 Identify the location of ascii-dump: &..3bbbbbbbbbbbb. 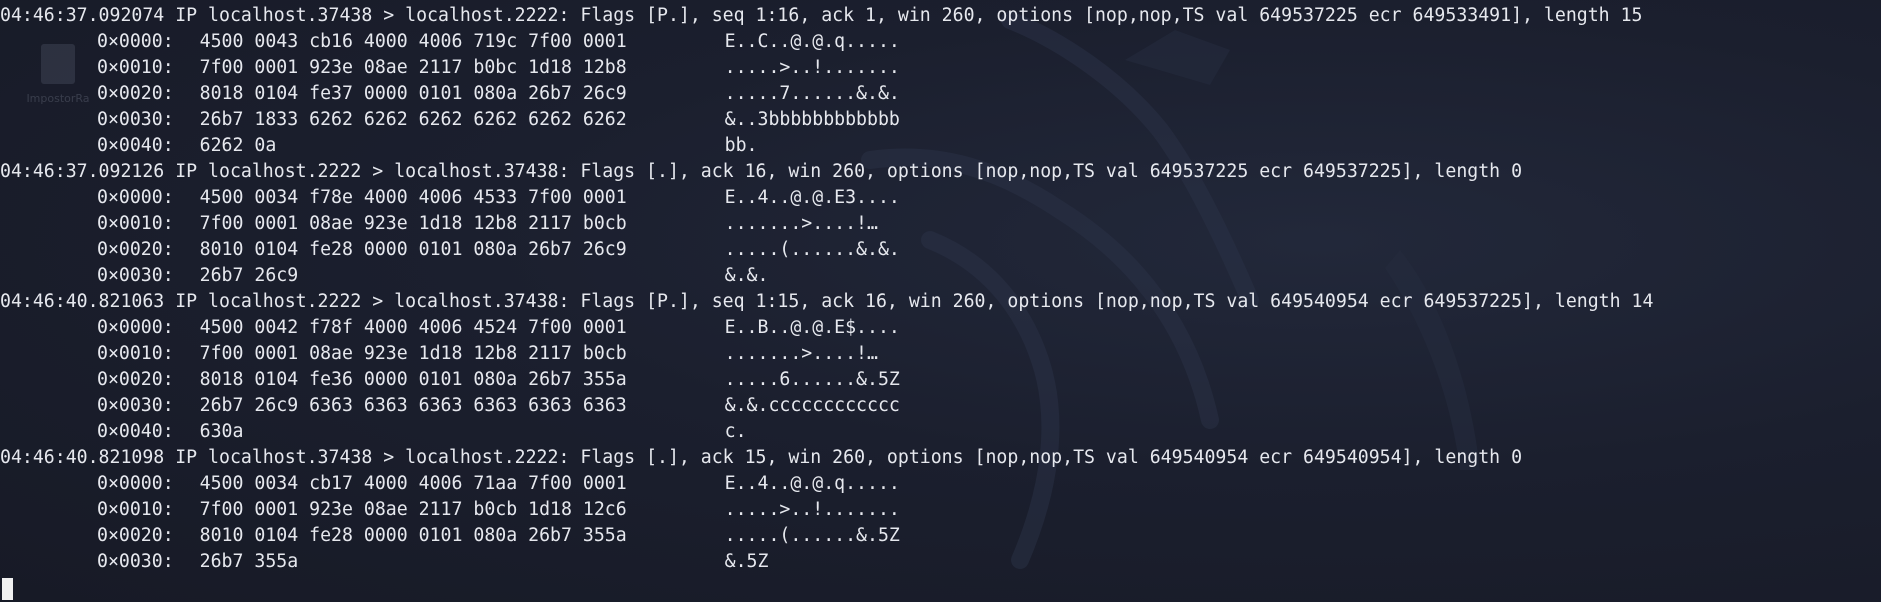
(812, 119).